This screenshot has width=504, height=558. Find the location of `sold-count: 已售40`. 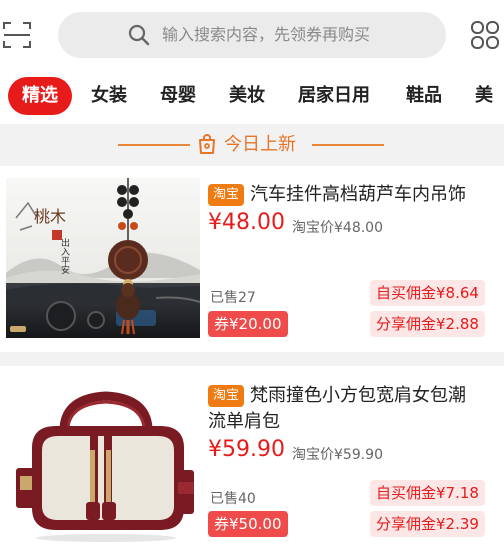

sold-count: 已售40 is located at coordinates (233, 499).